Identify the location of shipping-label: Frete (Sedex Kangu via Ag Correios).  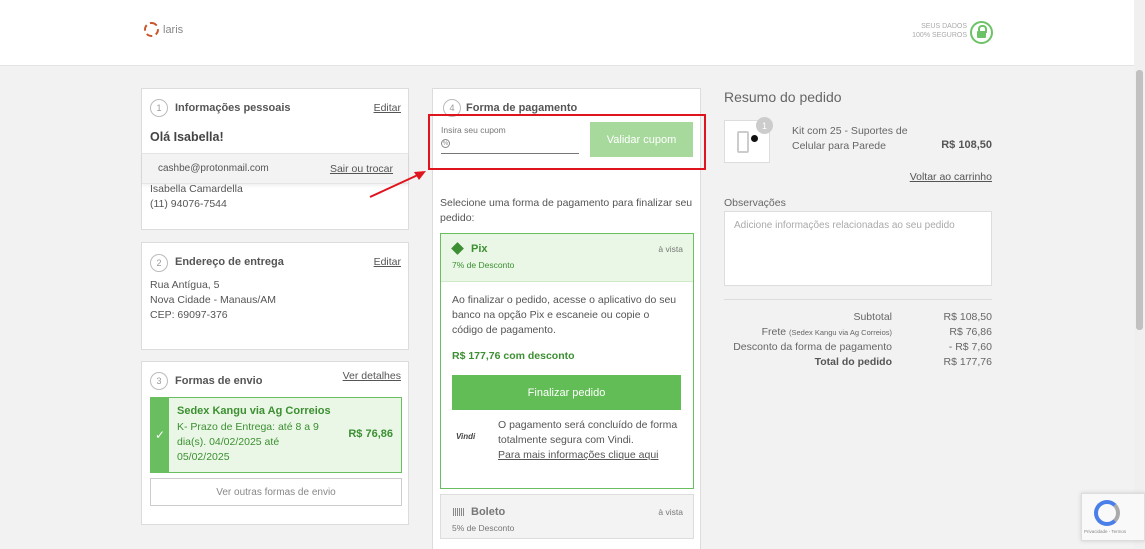
(826, 332).